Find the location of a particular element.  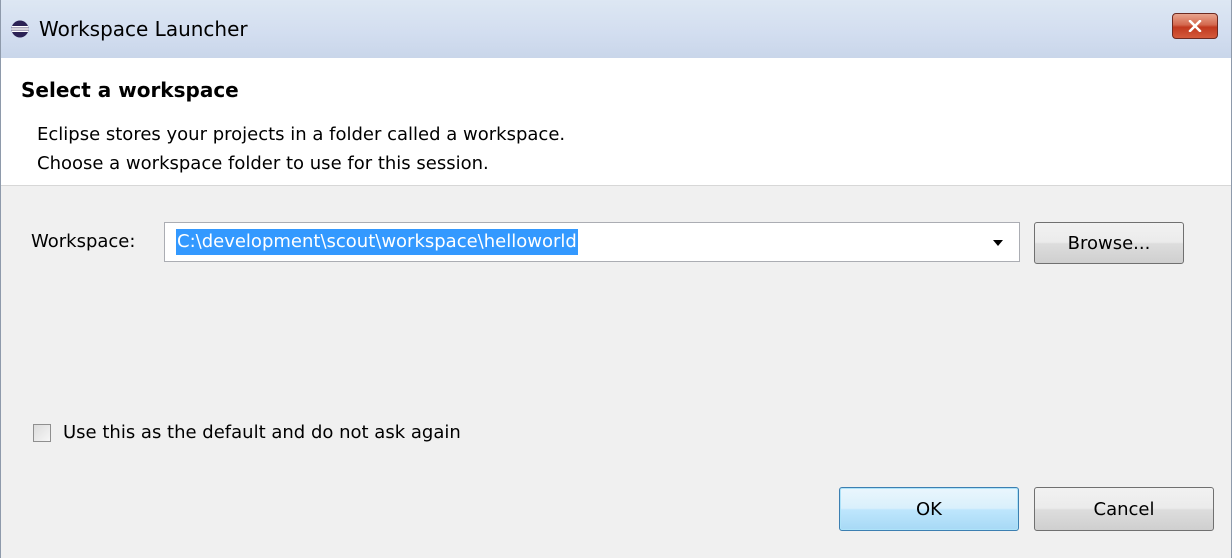

close-button is located at coordinates (1195, 26).